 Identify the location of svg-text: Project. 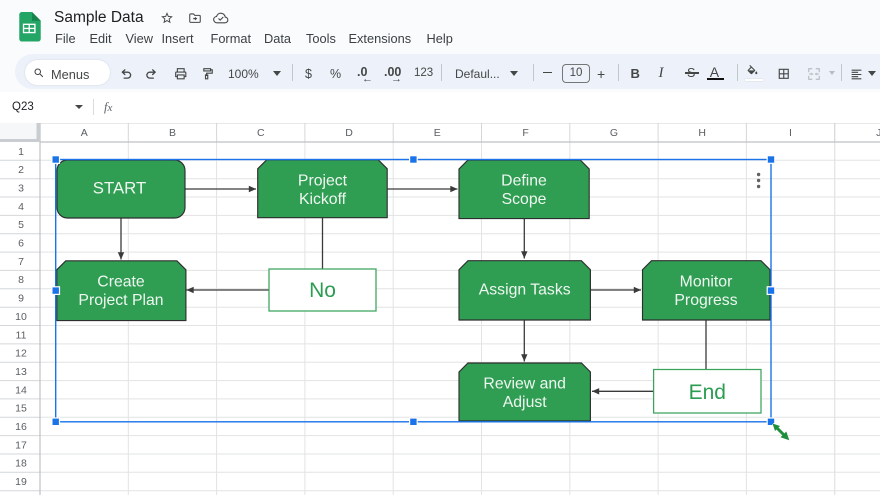
(323, 181).